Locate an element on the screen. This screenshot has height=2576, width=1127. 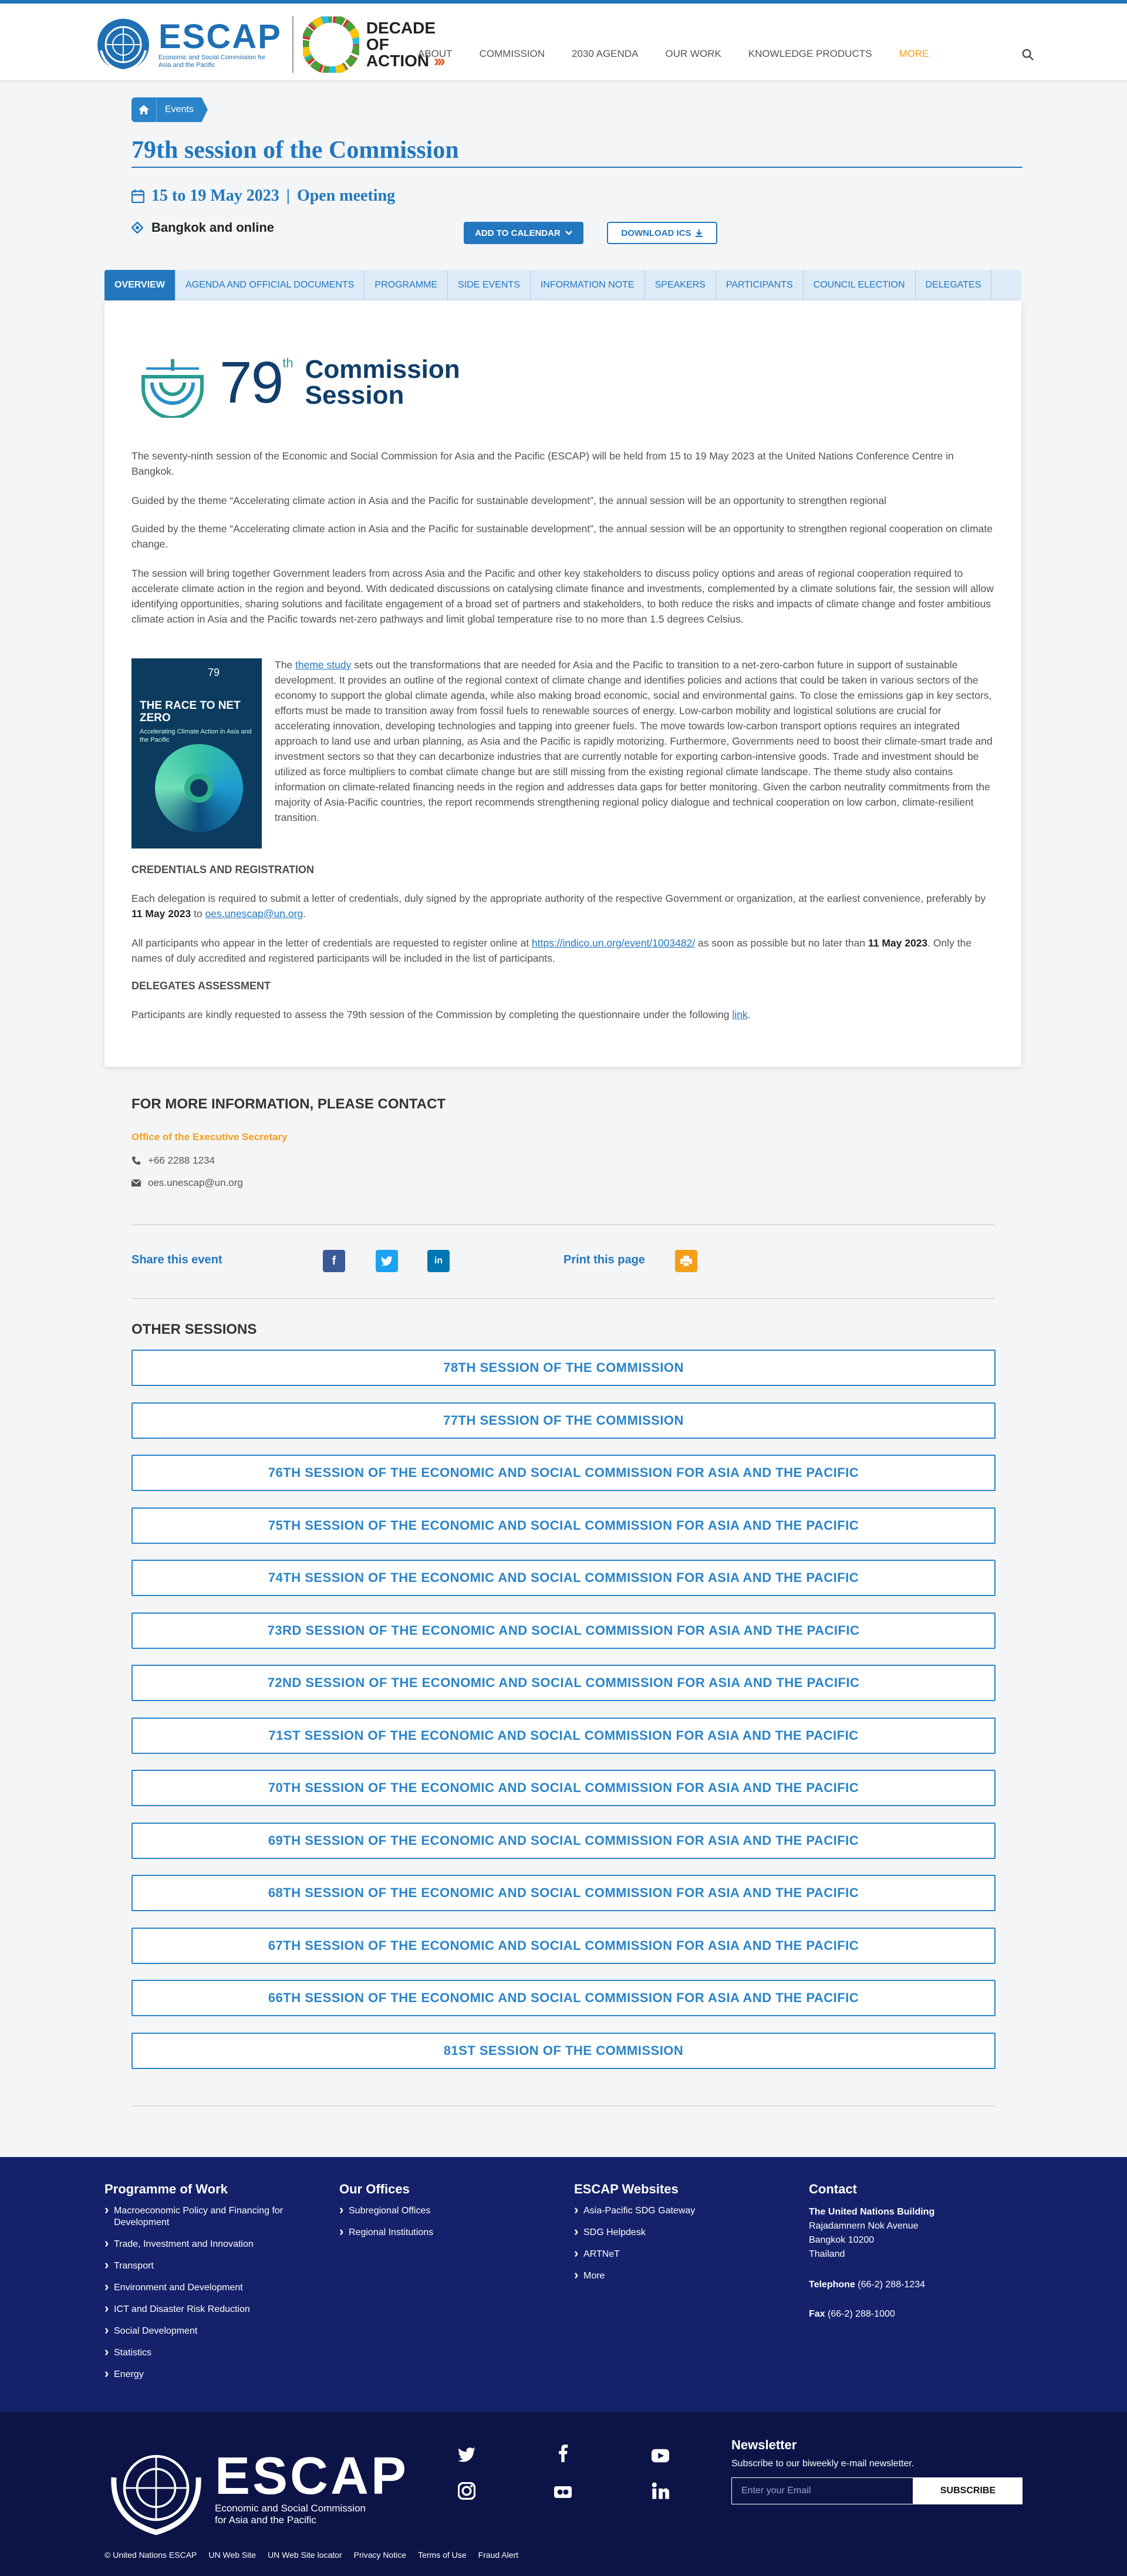
footer-link-trade: Trade, Investment and Innovation is located at coordinates (210, 2243).